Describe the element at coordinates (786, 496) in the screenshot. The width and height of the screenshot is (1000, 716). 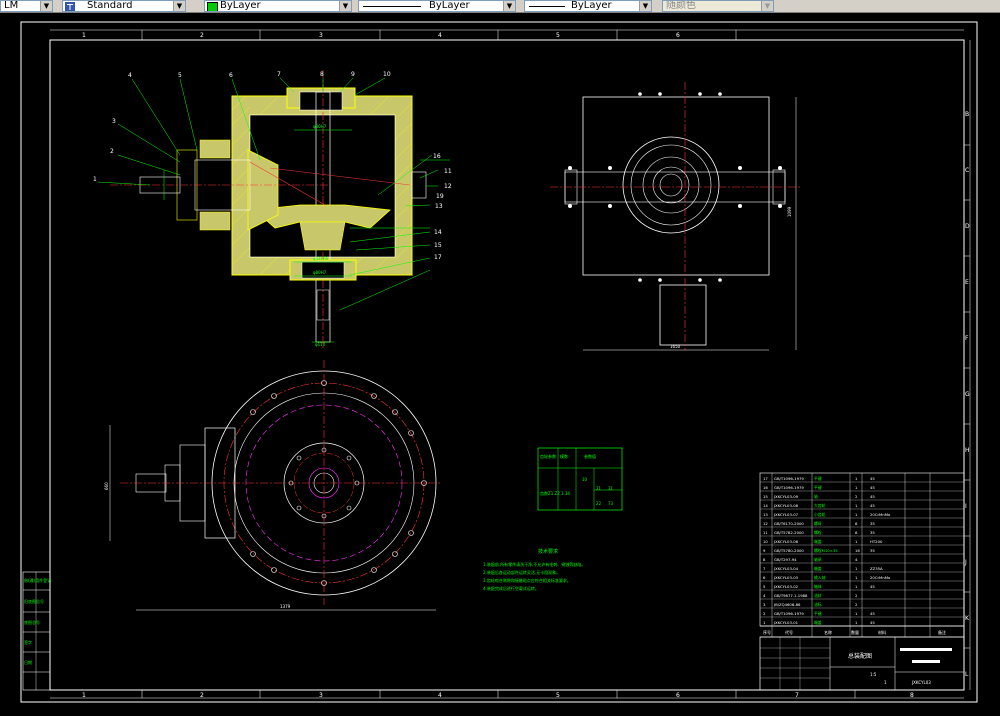
I see `bom-cell-code: JXKCYL03-09` at that location.